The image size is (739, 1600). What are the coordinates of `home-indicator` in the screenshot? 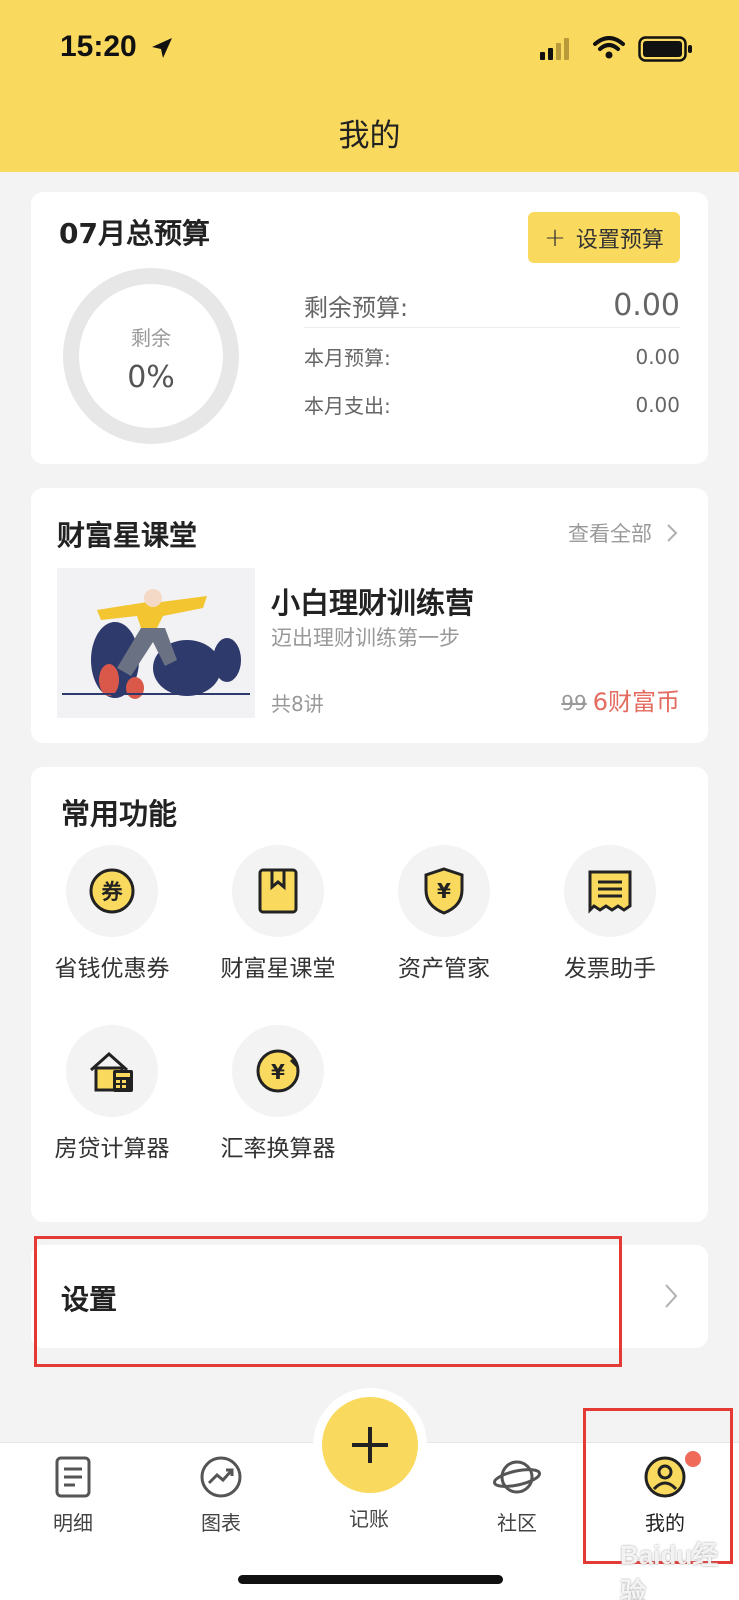 It's located at (370, 1579).